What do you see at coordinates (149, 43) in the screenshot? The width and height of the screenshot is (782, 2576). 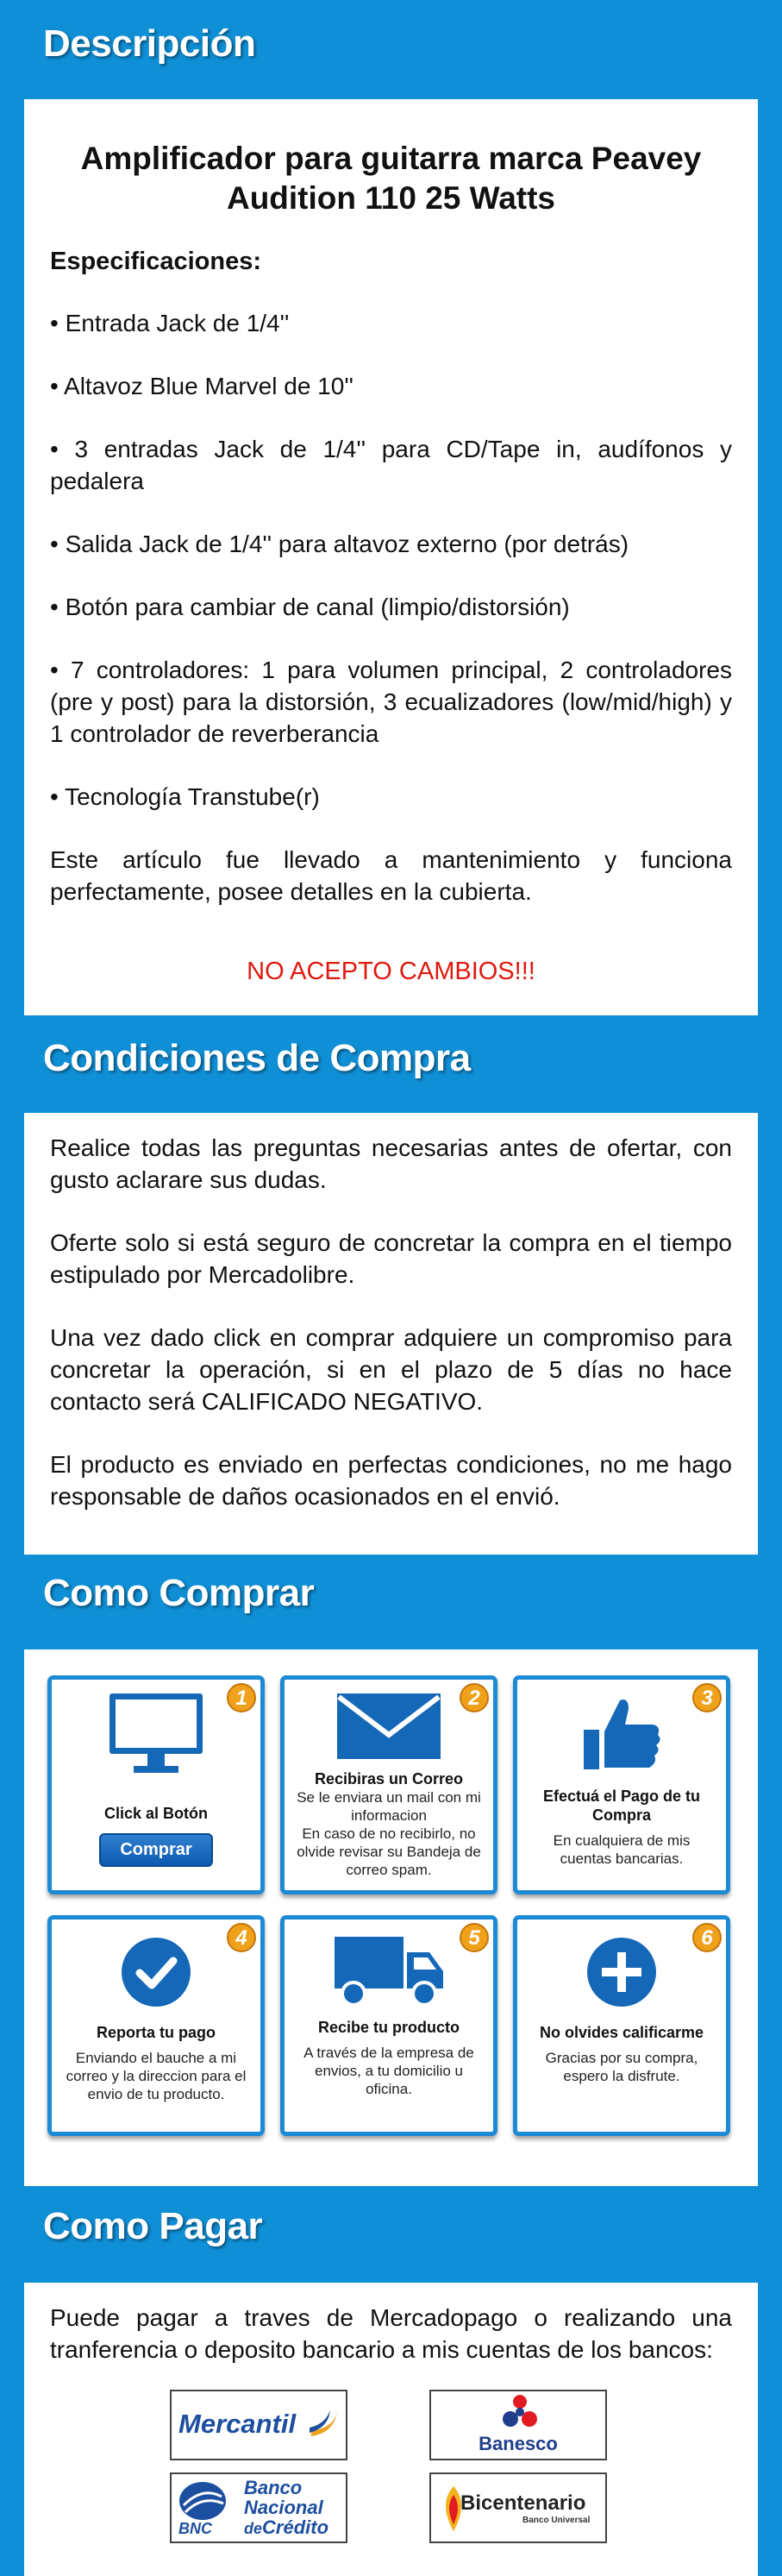 I see `section-title-descripcion: Descripción` at bounding box center [149, 43].